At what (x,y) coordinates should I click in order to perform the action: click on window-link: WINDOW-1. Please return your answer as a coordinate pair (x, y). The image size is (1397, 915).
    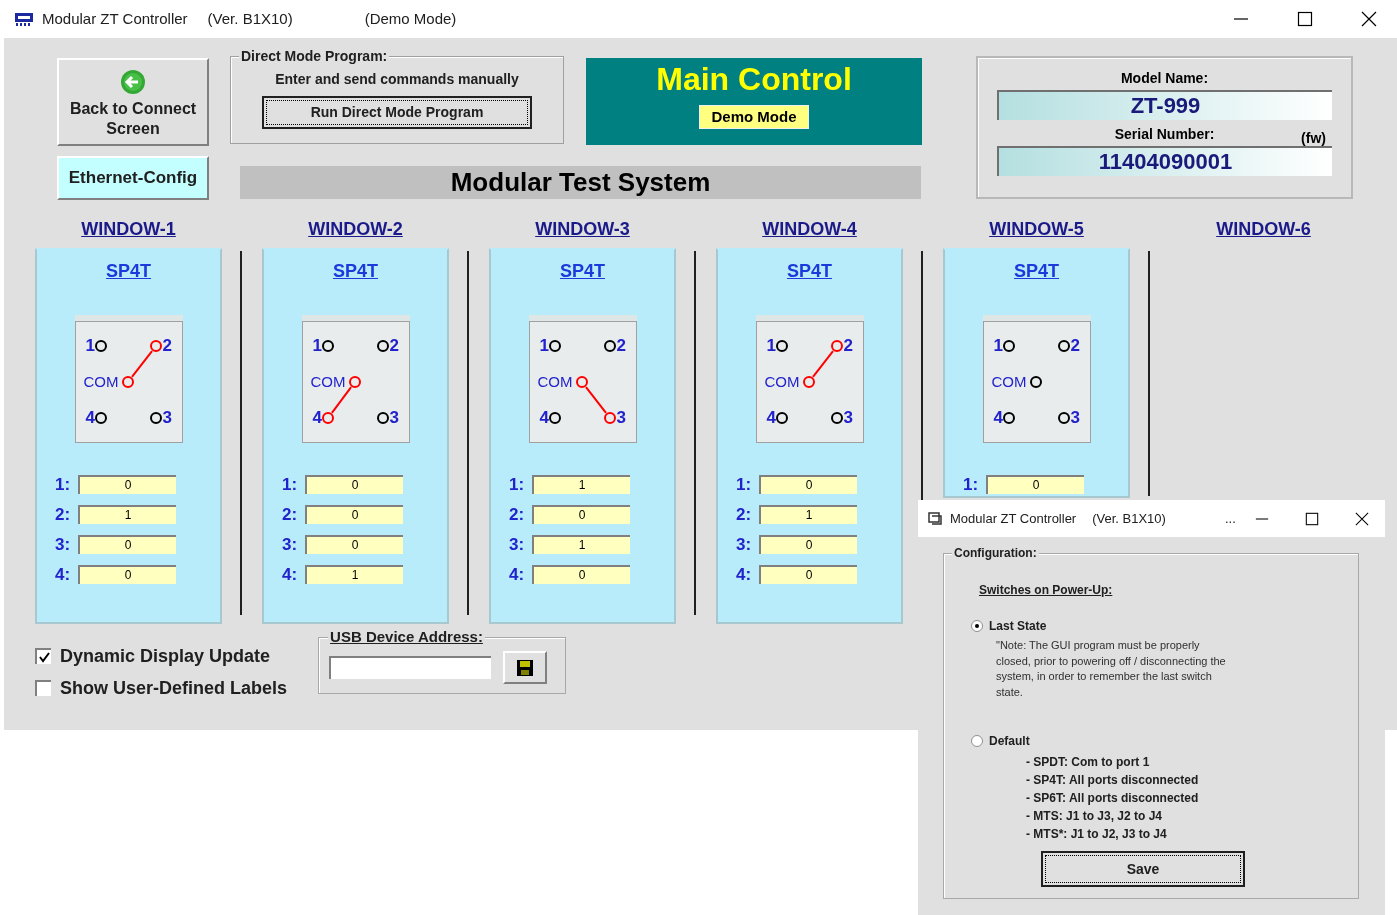
    Looking at the image, I should click on (128, 229).